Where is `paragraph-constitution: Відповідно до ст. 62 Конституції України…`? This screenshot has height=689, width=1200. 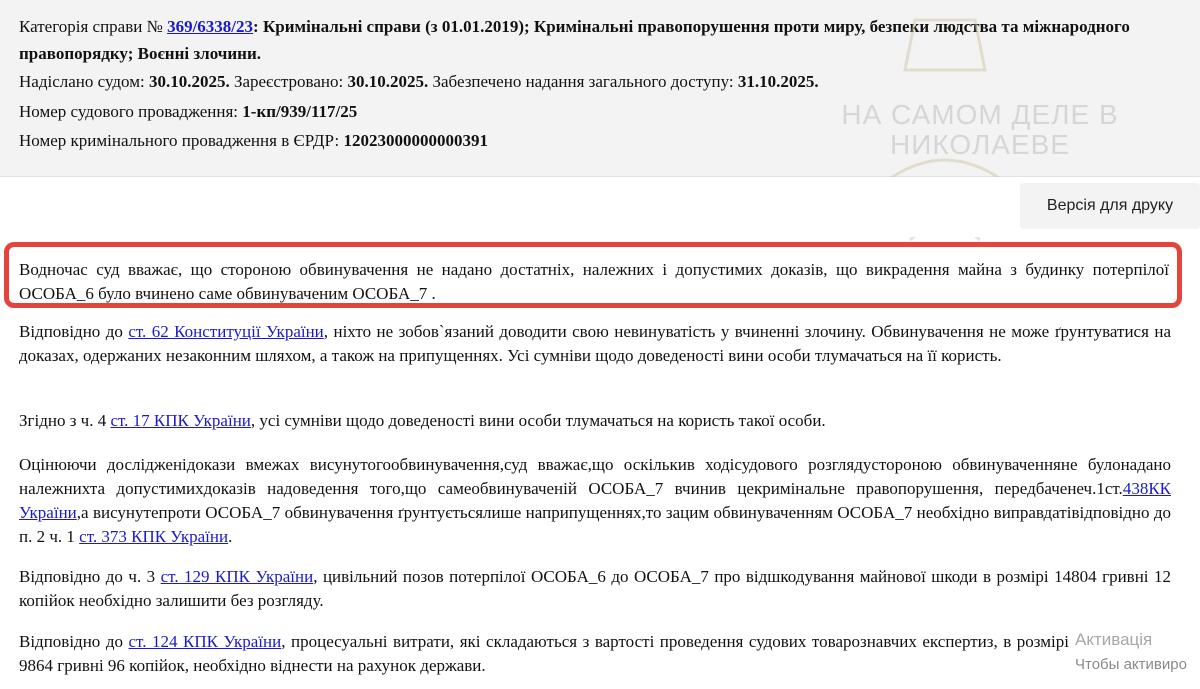 paragraph-constitution: Відповідно до ст. 62 Конституції України… is located at coordinates (595, 344).